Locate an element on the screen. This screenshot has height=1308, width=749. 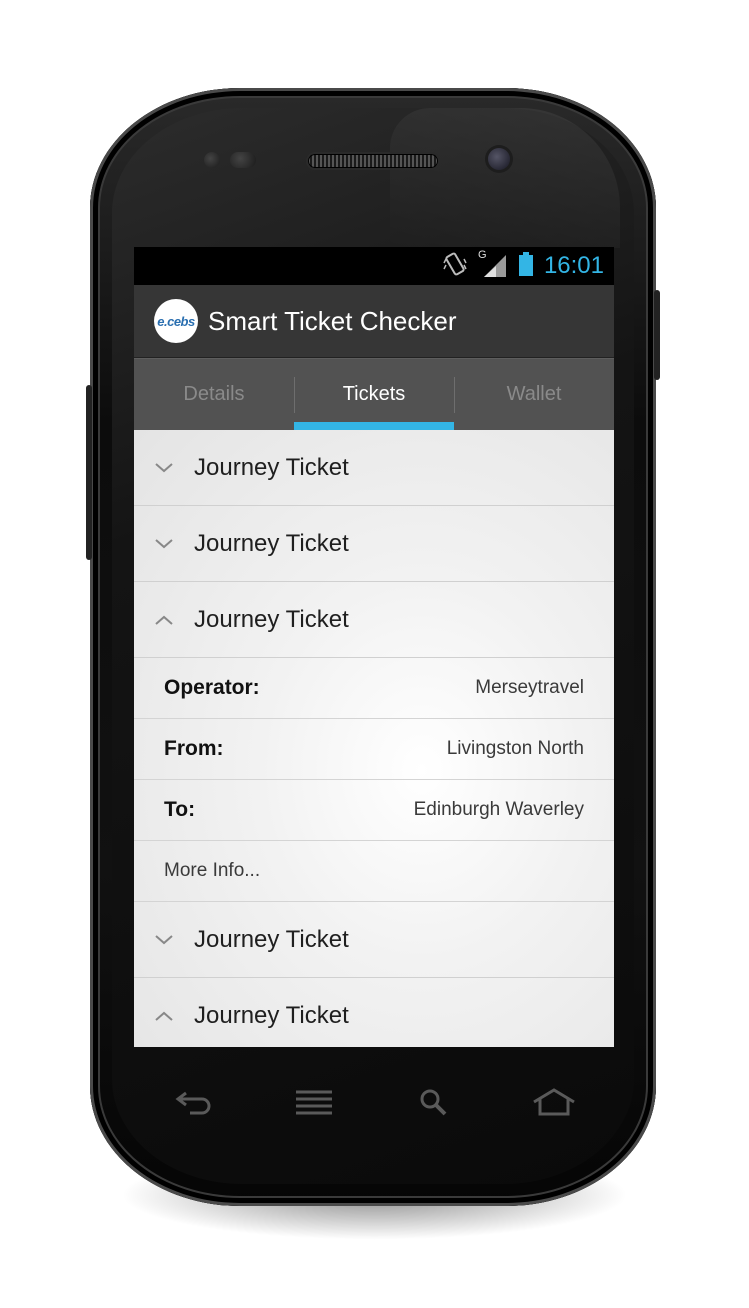
tab-bar: Details Tickets Wallet is located at coordinates (374, 394).